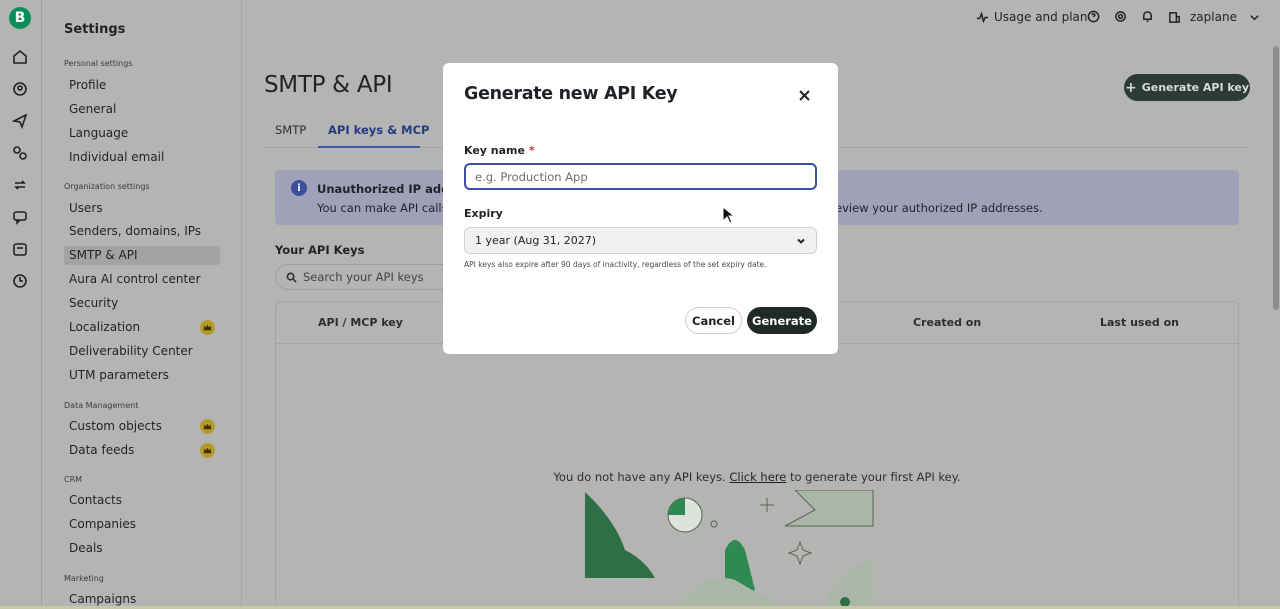 The image size is (1280, 609). What do you see at coordinates (713, 320) in the screenshot?
I see `cancel-button: Cancel` at bounding box center [713, 320].